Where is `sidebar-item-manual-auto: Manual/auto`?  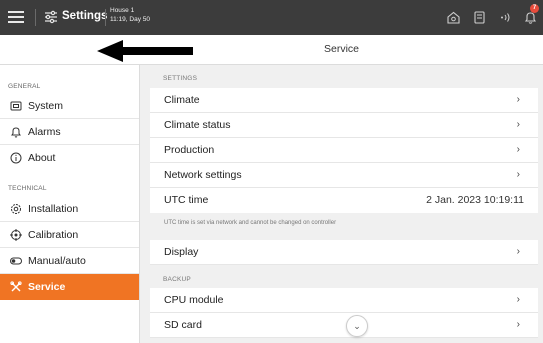
sidebar-item-manual-auto: Manual/auto is located at coordinates (69, 261).